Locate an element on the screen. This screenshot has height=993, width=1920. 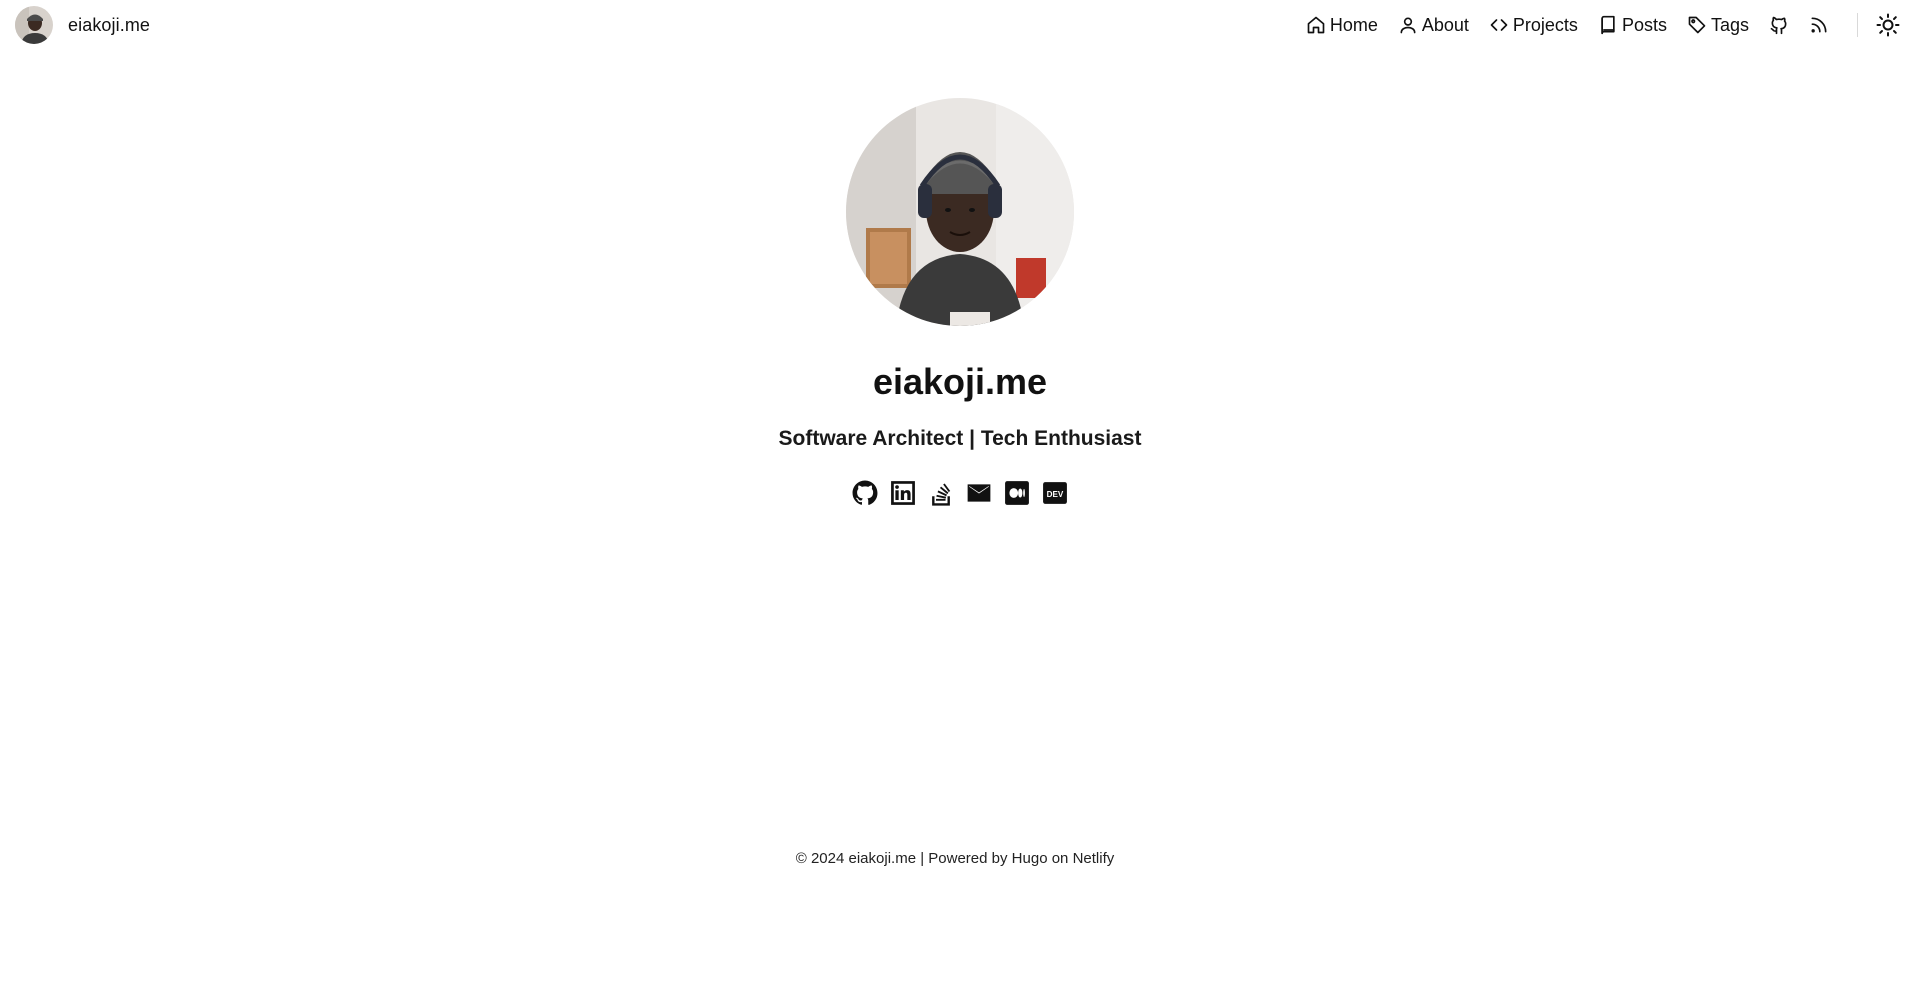
social-email is located at coordinates (979, 493).